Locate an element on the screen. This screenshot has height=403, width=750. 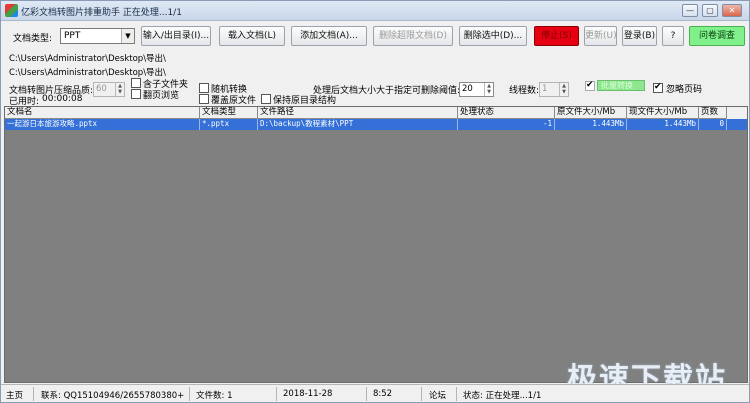
maximize-button: ▢ is located at coordinates (710, 10).